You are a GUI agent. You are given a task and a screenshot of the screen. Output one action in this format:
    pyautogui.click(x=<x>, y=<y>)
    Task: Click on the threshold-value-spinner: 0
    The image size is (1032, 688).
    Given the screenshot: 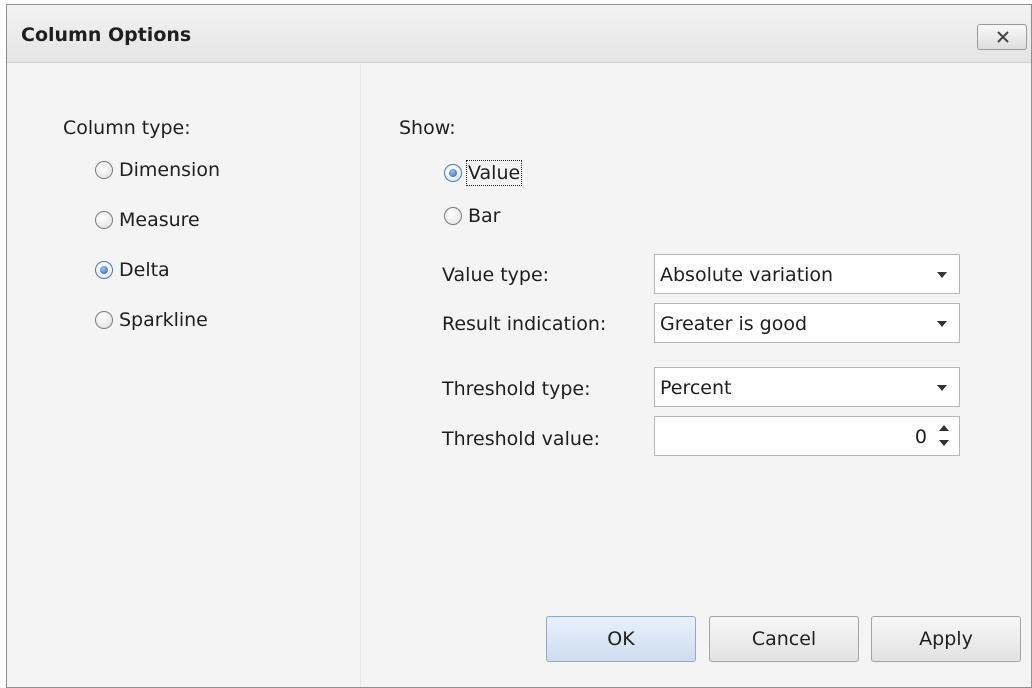 What is the action you would take?
    pyautogui.click(x=807, y=436)
    